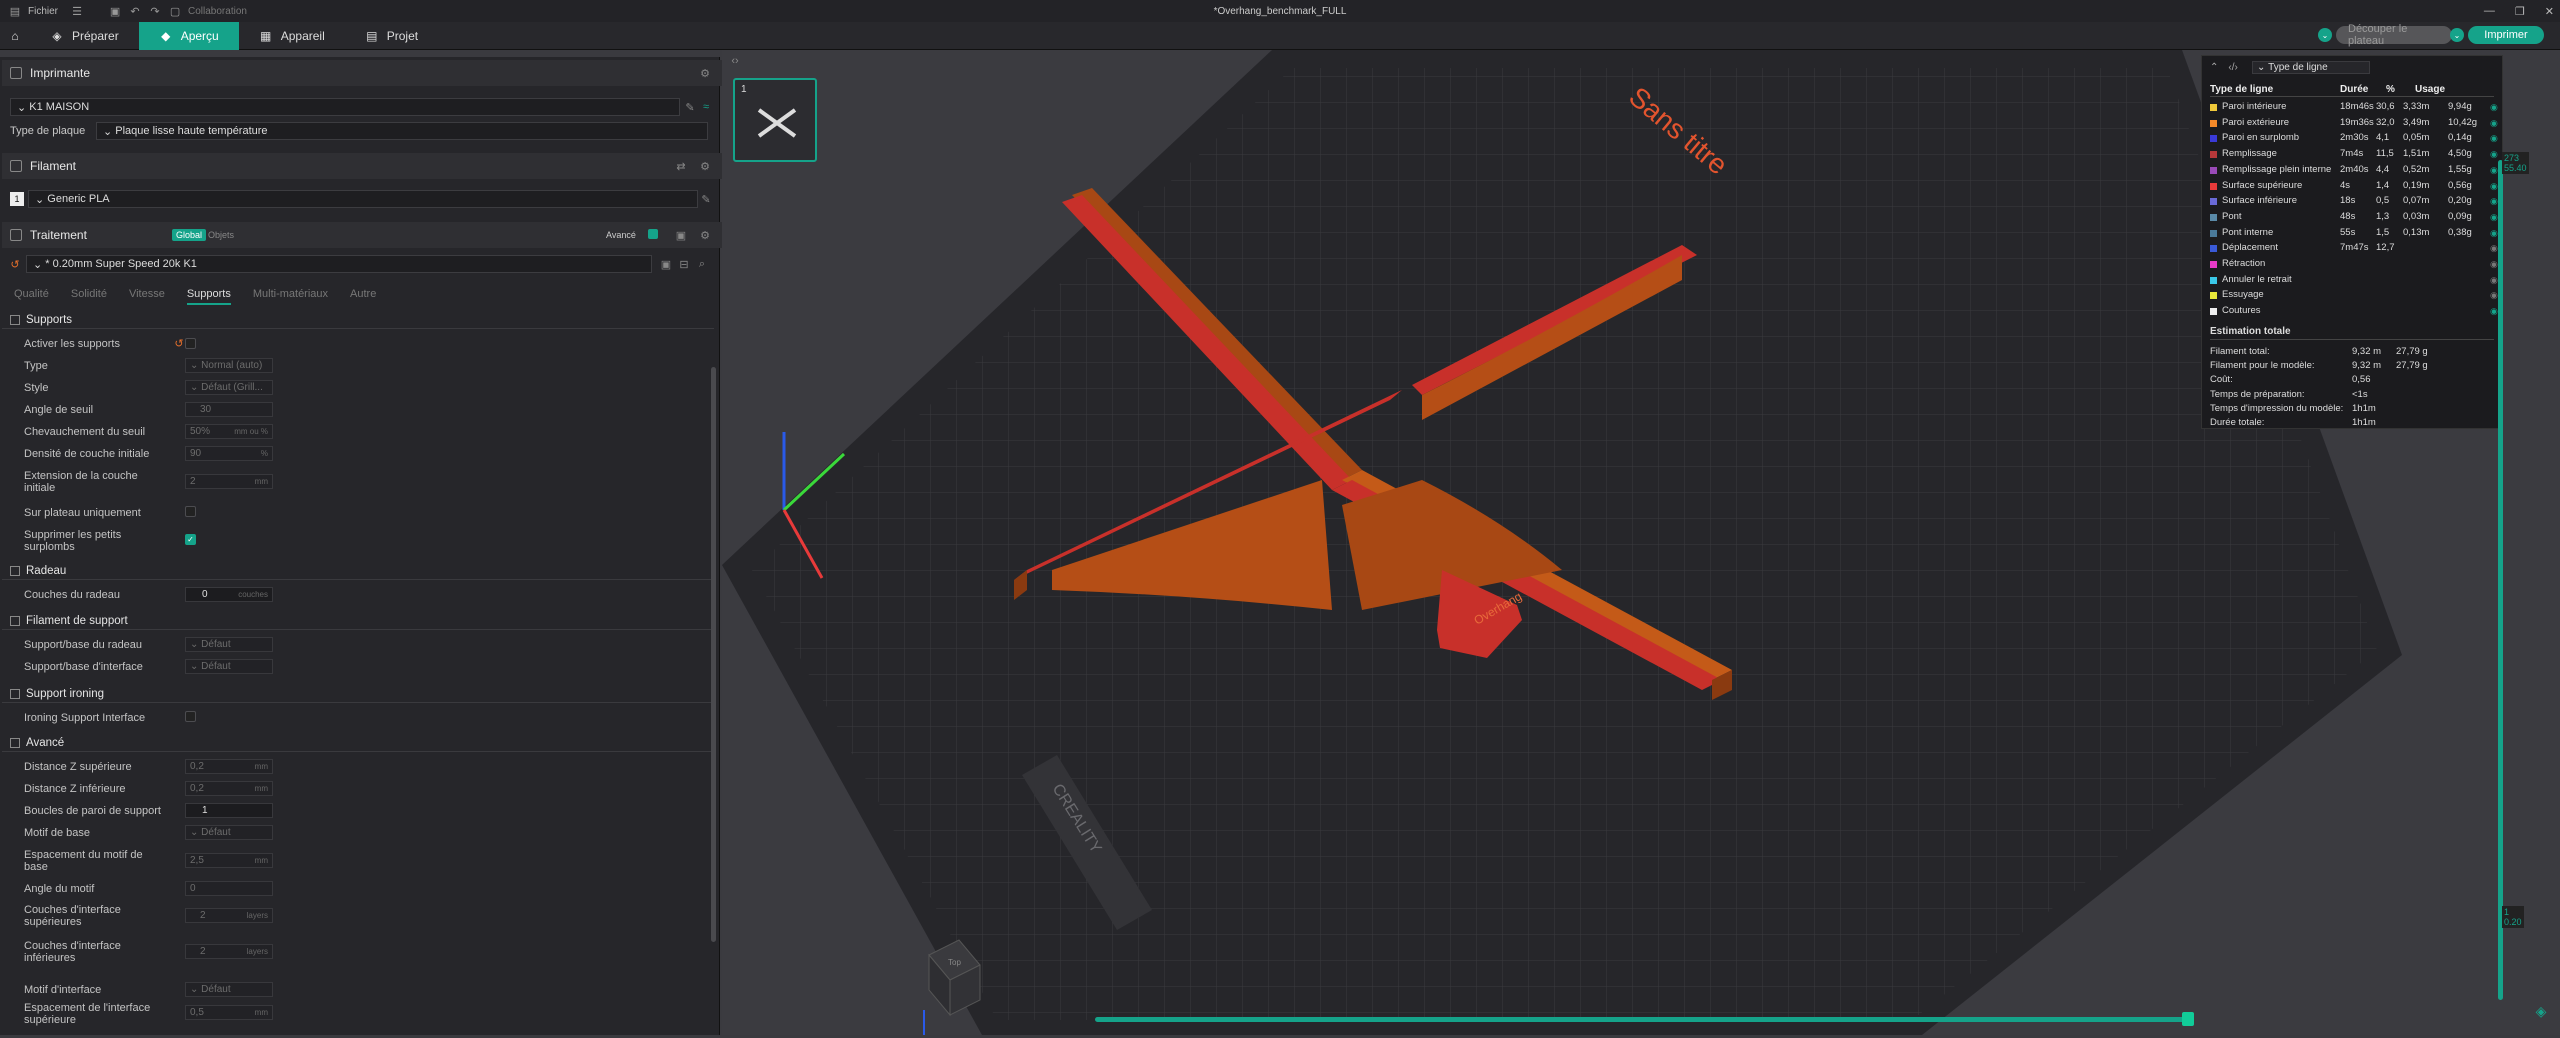 Image resolution: width=2560 pixels, height=1038 pixels. Describe the element at coordinates (84, 36) in the screenshot. I see `tab-prepare: ◈ Préparer` at that location.